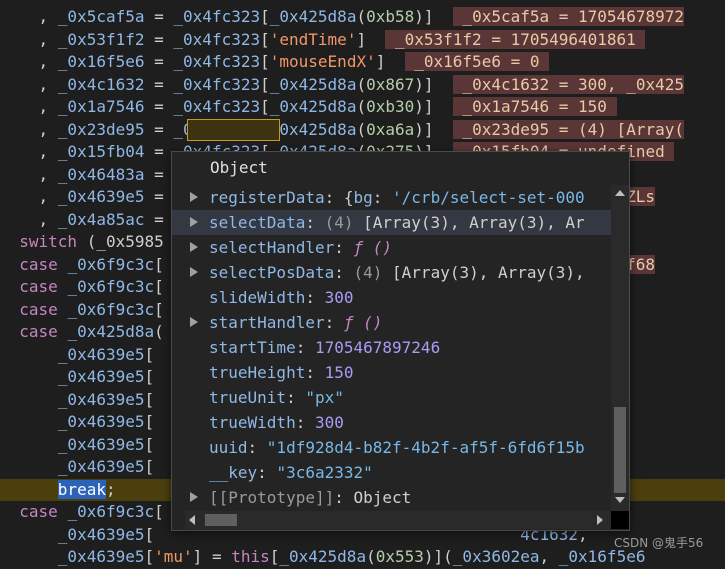 The width and height of the screenshot is (725, 569). I want to click on code-token: 'mouseEndX', so click(322, 61).